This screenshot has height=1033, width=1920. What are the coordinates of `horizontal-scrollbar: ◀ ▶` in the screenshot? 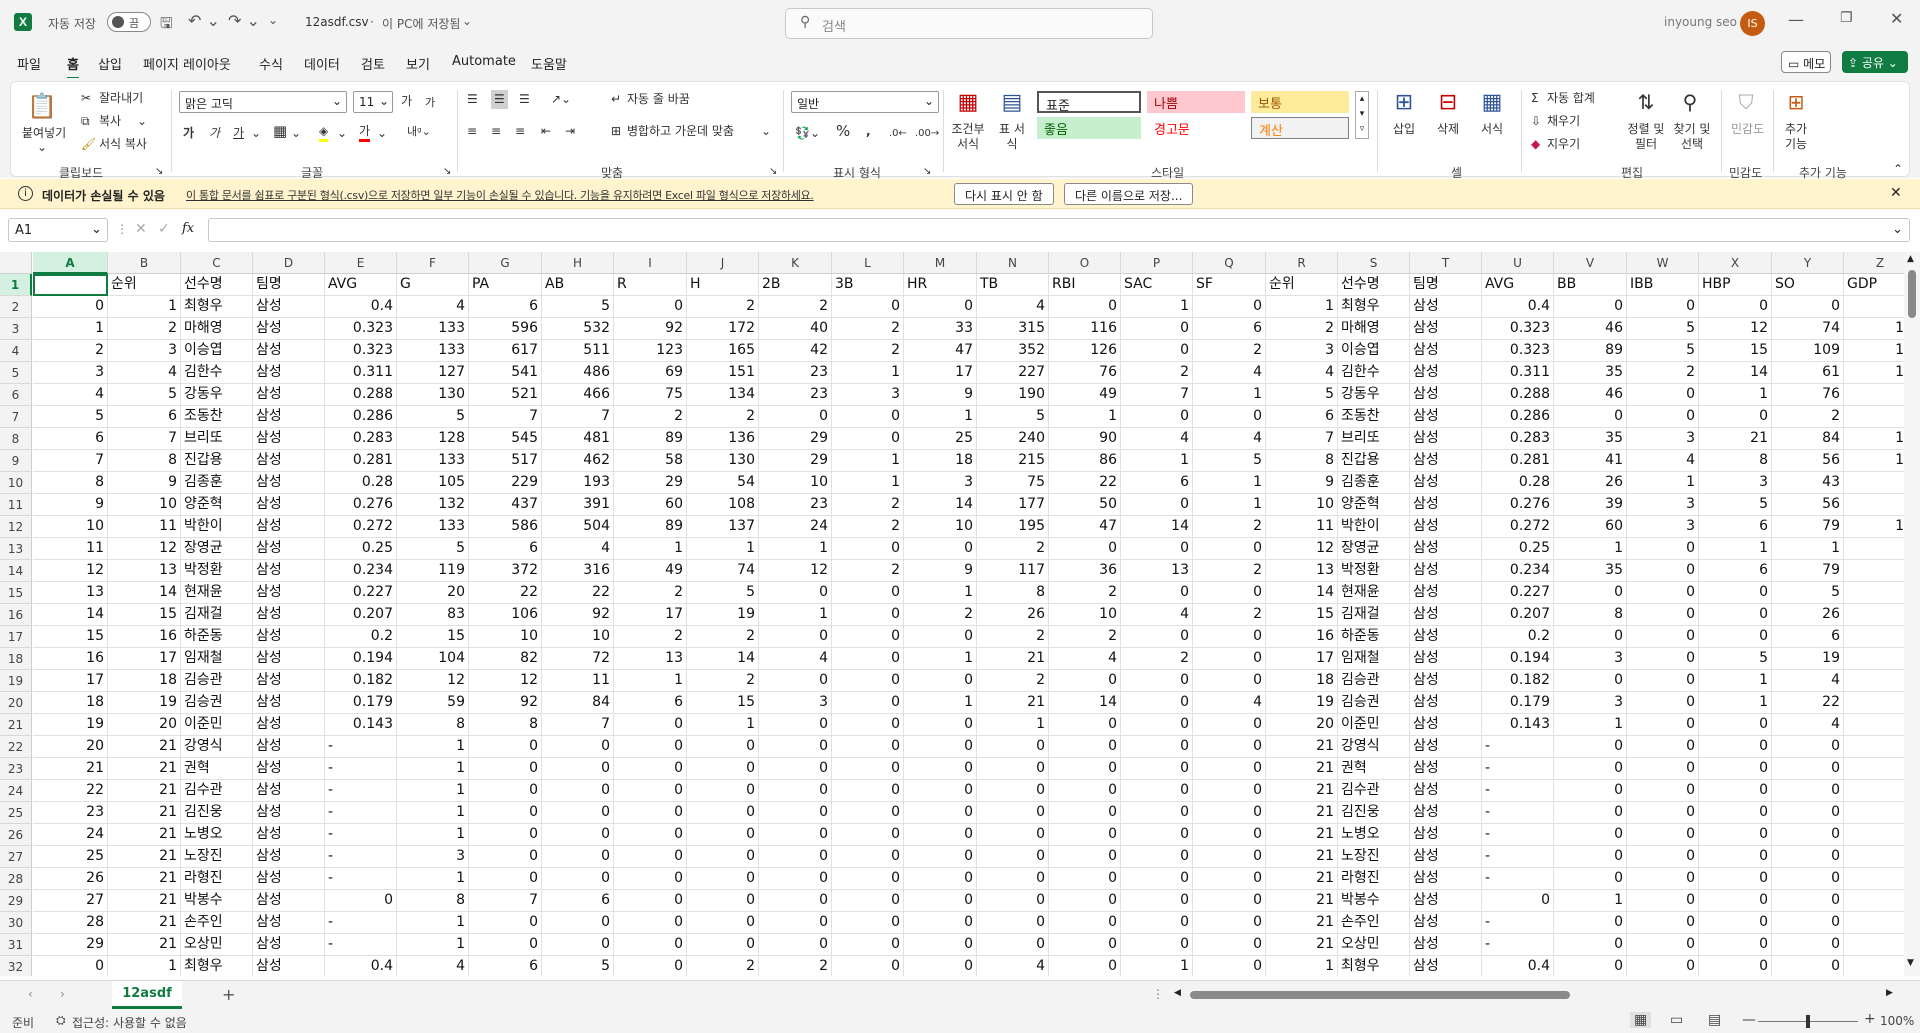 It's located at (1535, 994).